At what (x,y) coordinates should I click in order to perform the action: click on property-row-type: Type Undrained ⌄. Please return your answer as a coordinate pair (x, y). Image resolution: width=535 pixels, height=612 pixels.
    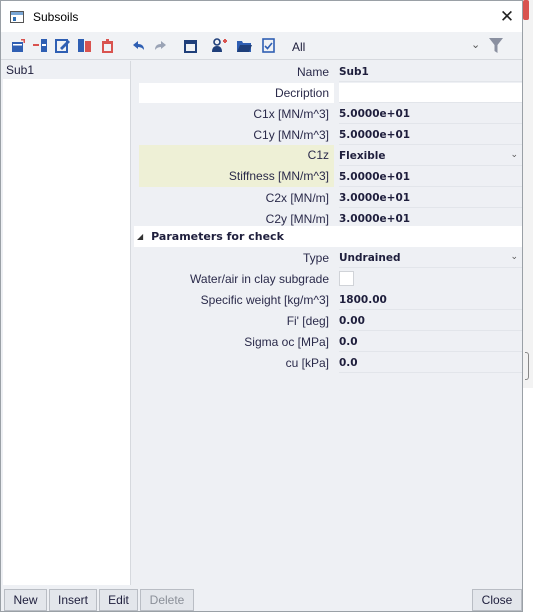
    Looking at the image, I should click on (328, 257).